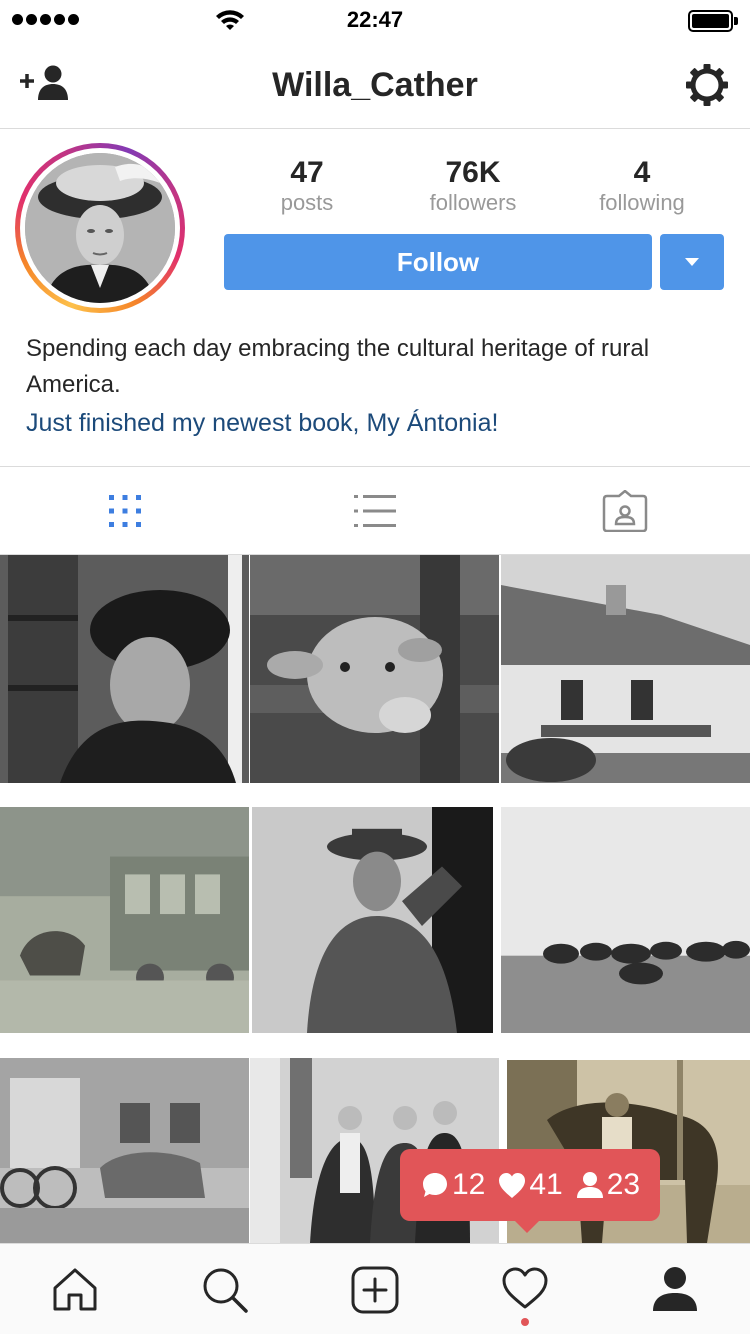  I want to click on home-icon, so click(75, 1289).